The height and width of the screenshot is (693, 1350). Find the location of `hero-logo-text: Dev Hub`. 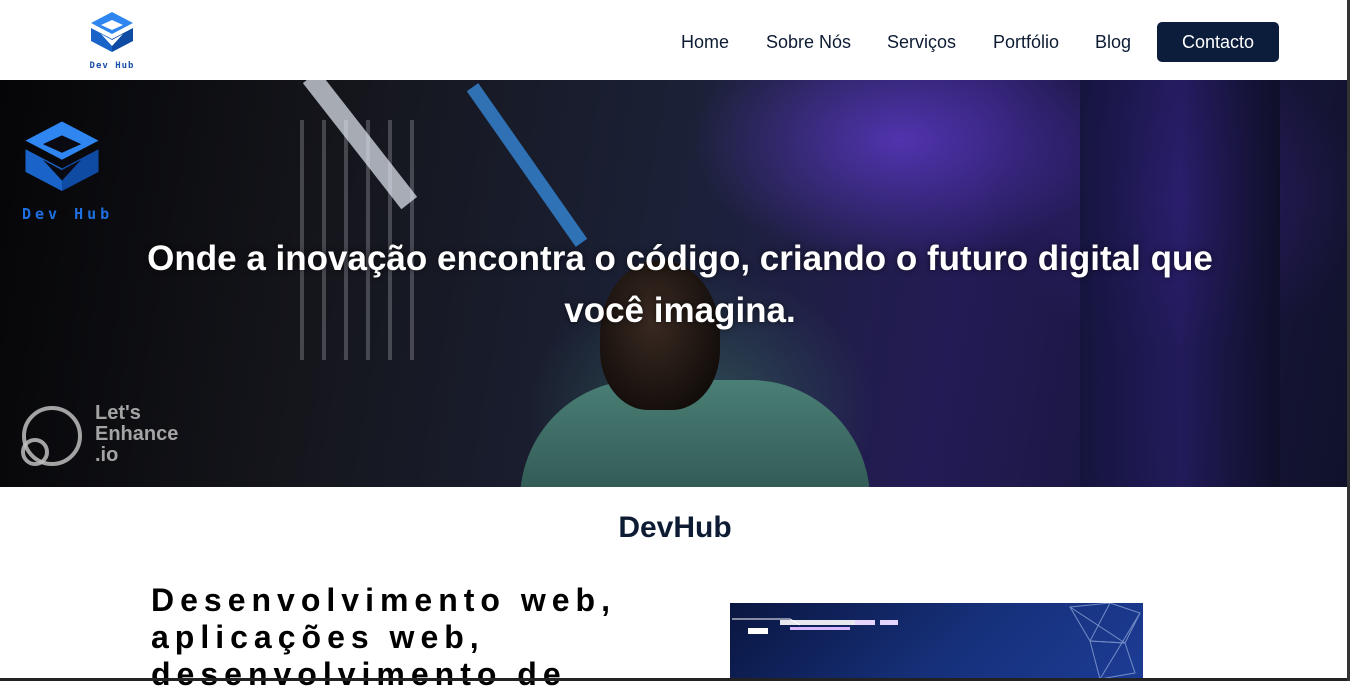

hero-logo-text: Dev Hub is located at coordinates (68, 214).